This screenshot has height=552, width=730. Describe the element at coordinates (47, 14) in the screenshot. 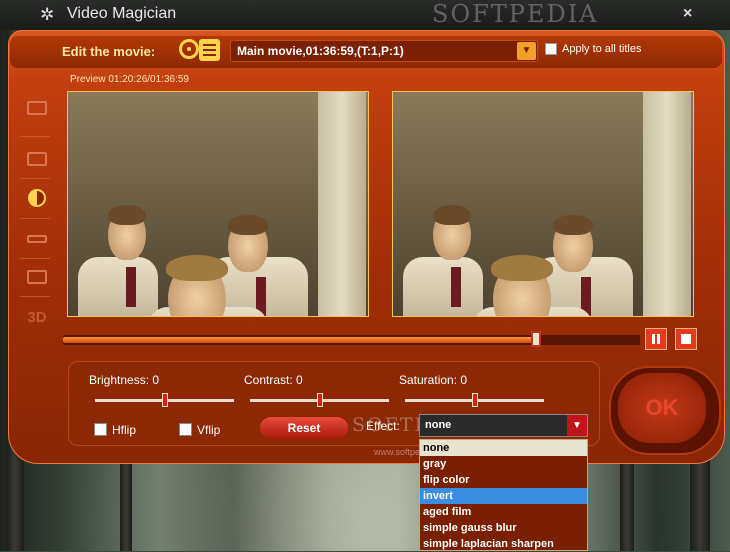

I see `sparkle-icon: ✲` at that location.